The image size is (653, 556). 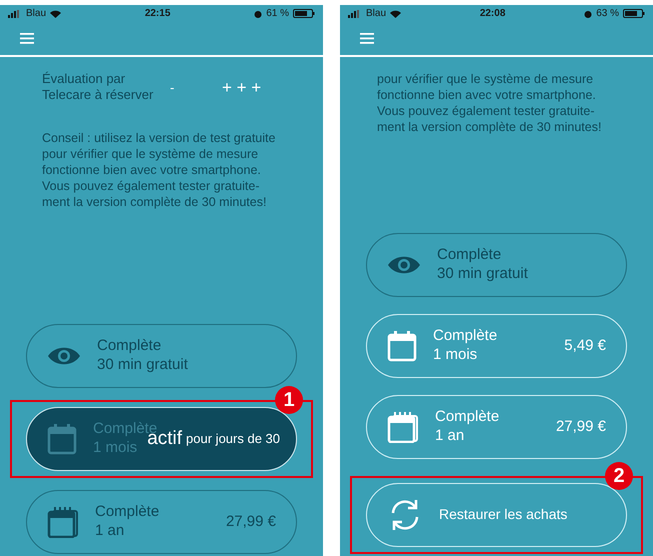 What do you see at coordinates (493, 14) in the screenshot?
I see `clock: 22:08` at bounding box center [493, 14].